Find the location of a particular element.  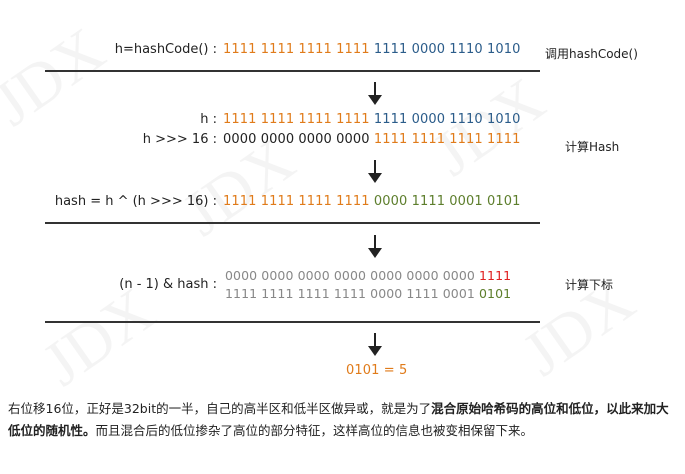

bit-segment: 1111 1111 1111 1111 0000 1111 0001 is located at coordinates (352, 293).